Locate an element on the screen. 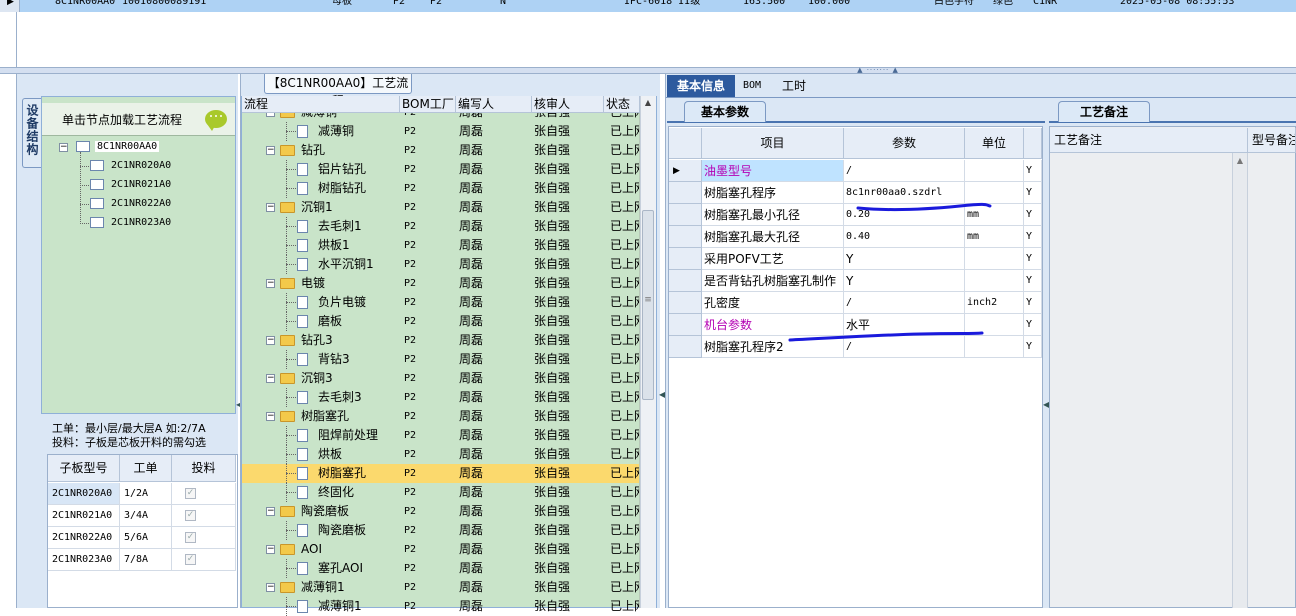 The image size is (1296, 616). tab-bom: BOM is located at coordinates (752, 86).